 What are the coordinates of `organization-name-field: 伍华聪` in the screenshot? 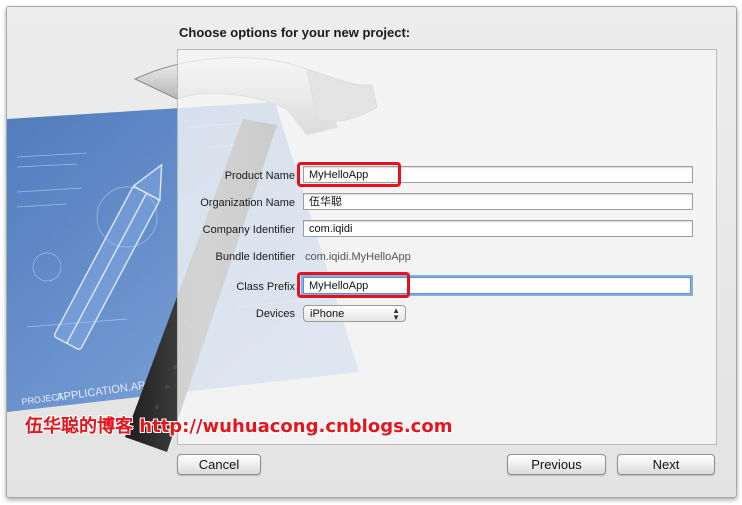 It's located at (498, 201).